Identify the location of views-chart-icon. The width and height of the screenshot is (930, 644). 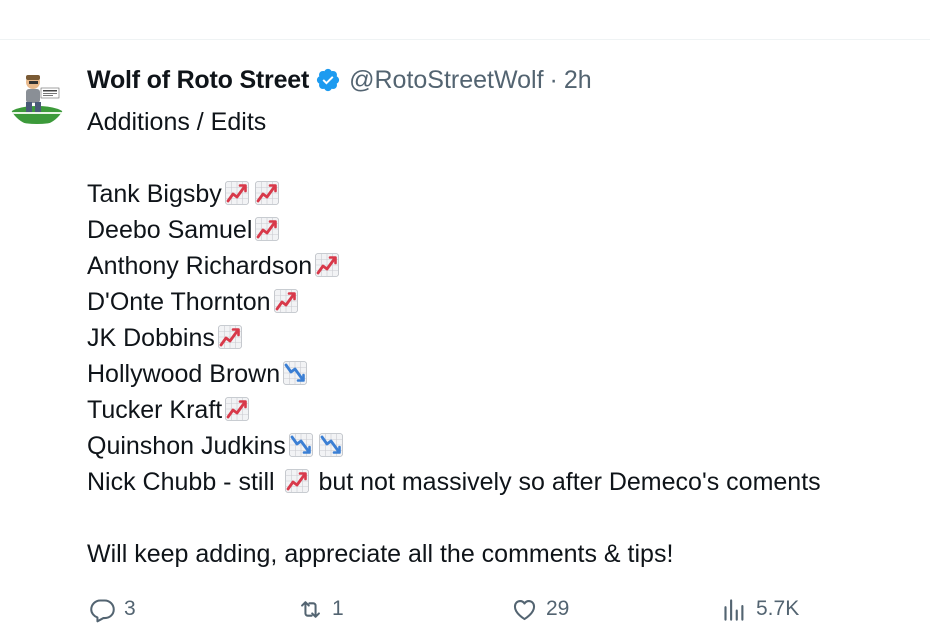
(734, 609).